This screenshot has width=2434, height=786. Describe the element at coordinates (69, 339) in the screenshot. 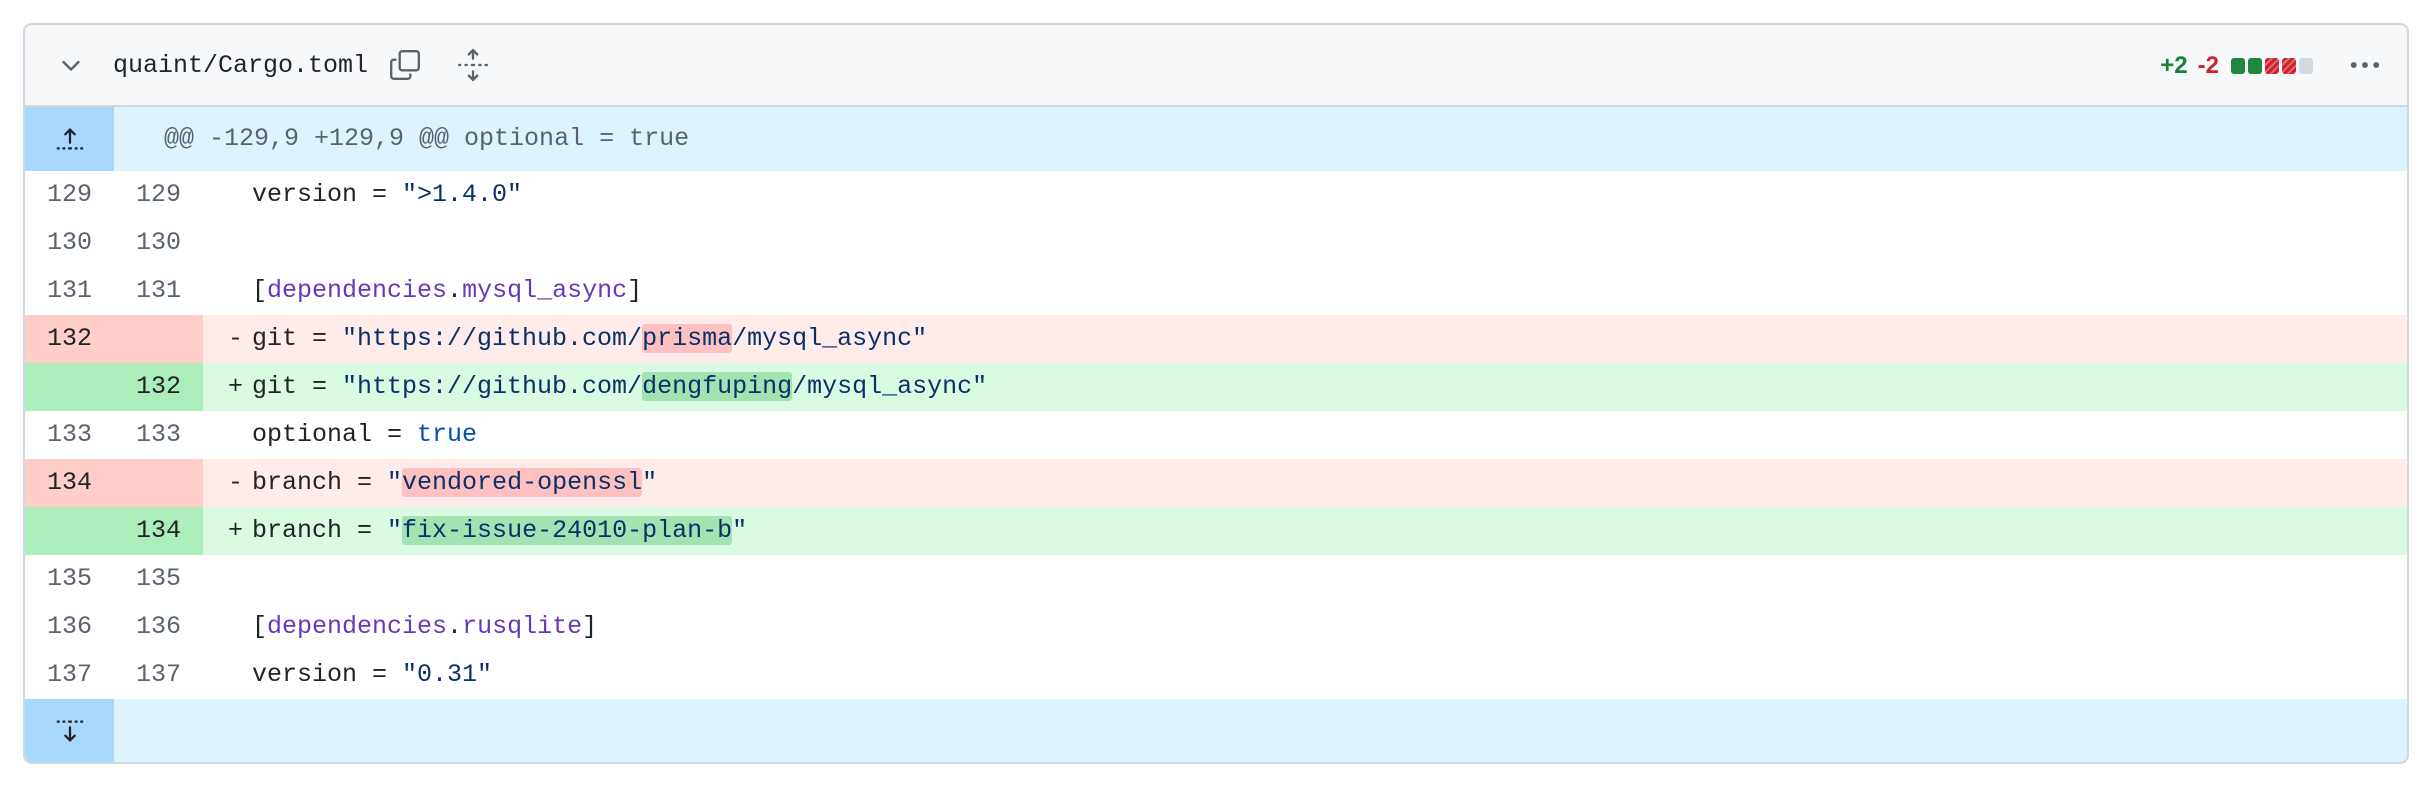

I see `old-line-number: 132` at that location.